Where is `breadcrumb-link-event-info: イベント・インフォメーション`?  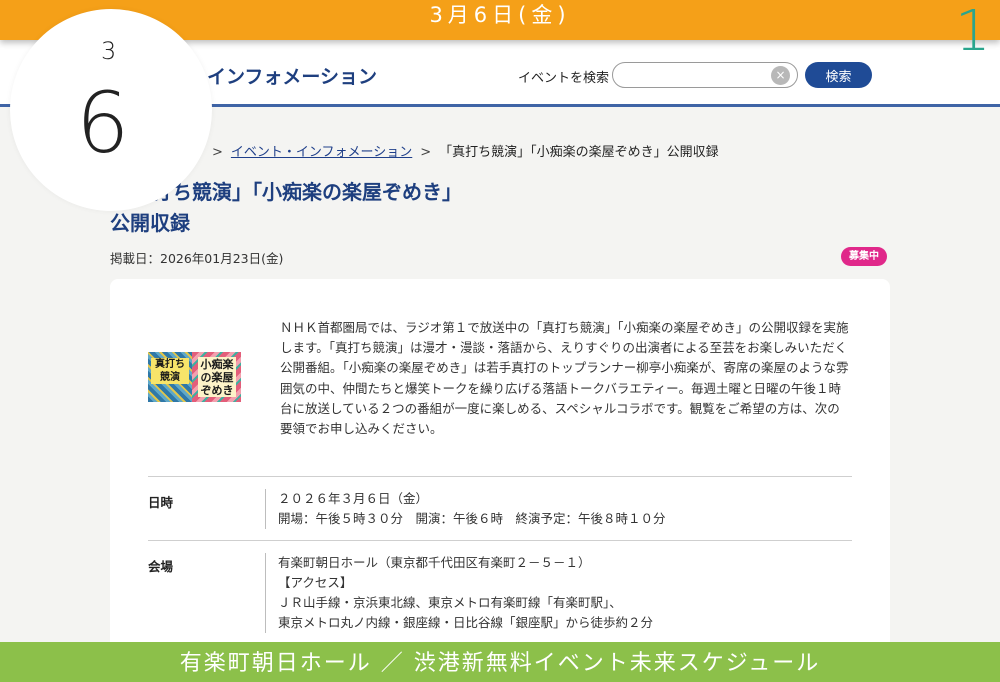 breadcrumb-link-event-info: イベント・インフォメーション is located at coordinates (321, 152).